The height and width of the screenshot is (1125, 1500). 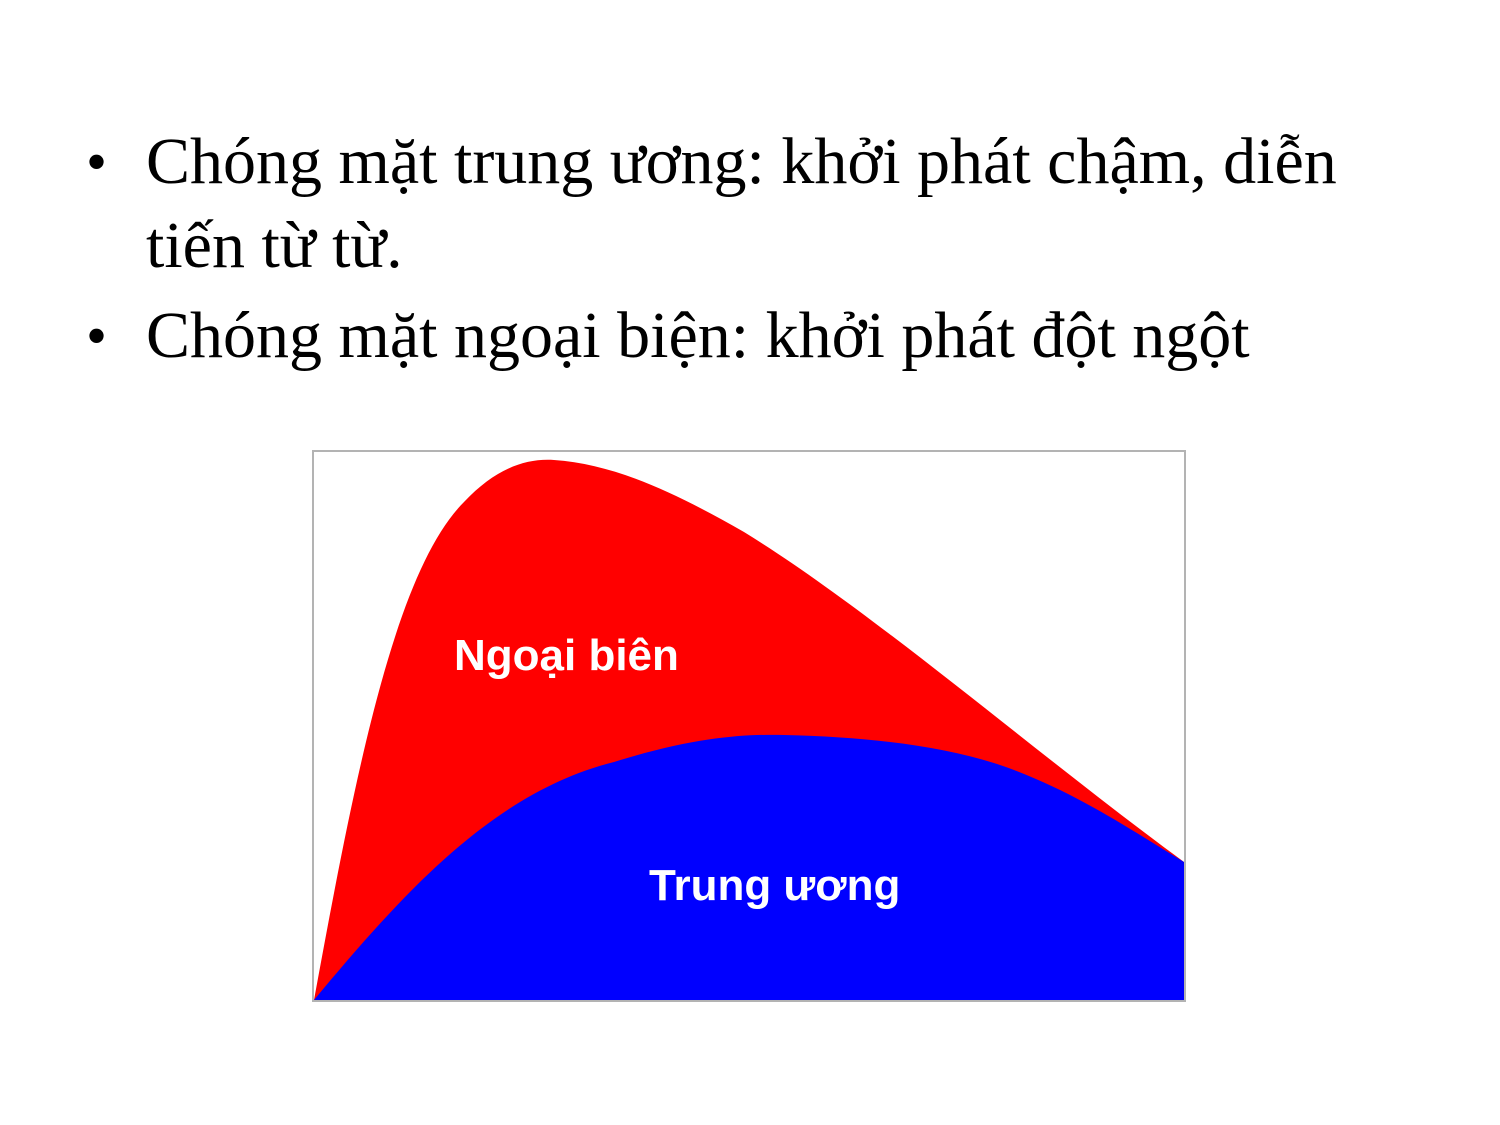 I want to click on bullet-text: Chóng mặt ngoại biện: khởi phát đột ngột, so click(x=698, y=335).